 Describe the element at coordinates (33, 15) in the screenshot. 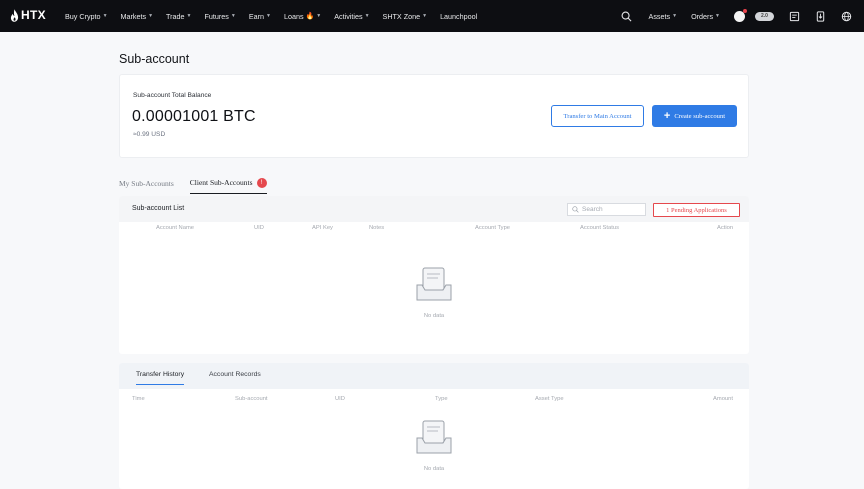

I see `brand-name: HTX` at that location.